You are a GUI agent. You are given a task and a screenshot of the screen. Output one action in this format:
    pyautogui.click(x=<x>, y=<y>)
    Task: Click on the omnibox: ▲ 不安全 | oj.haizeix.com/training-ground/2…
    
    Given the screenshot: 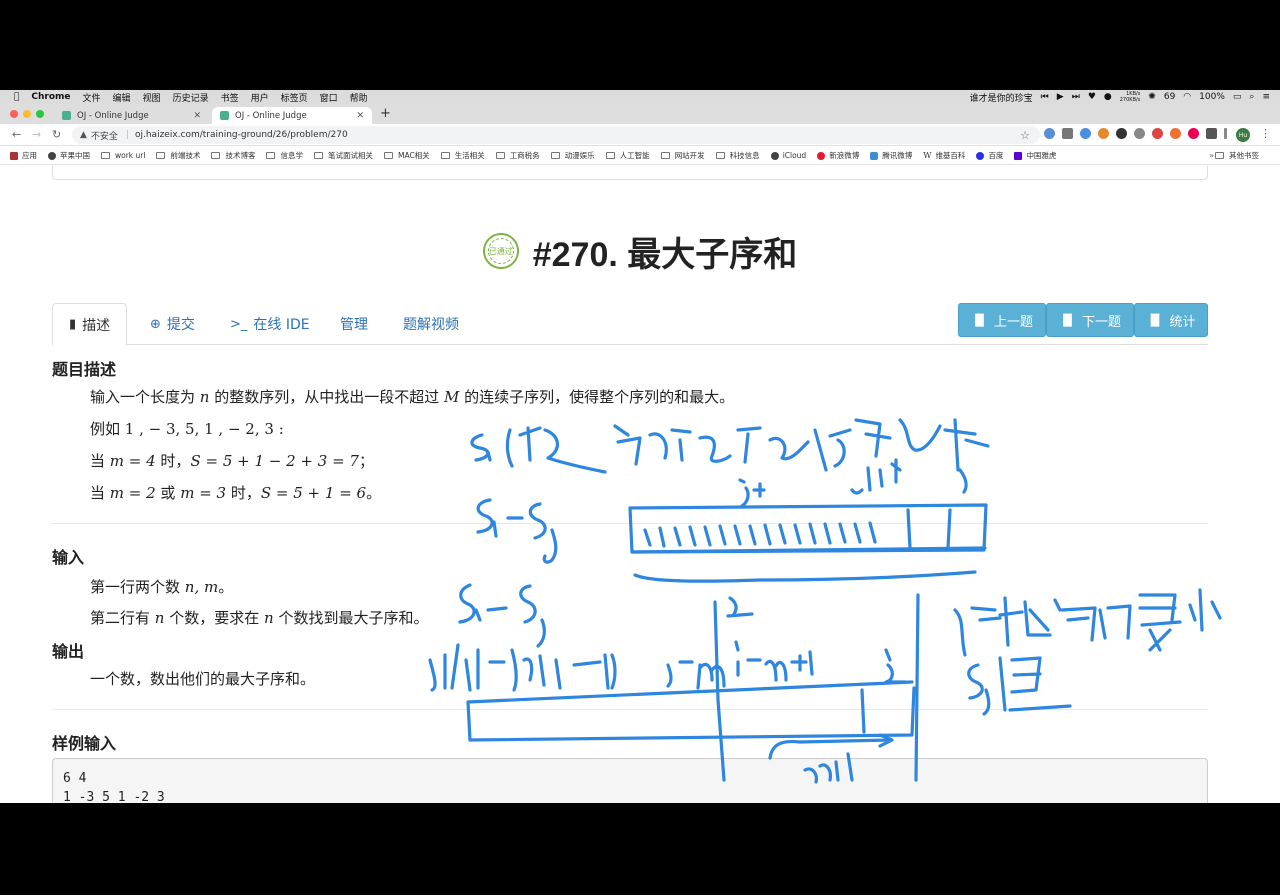 What is the action you would take?
    pyautogui.click(x=556, y=135)
    